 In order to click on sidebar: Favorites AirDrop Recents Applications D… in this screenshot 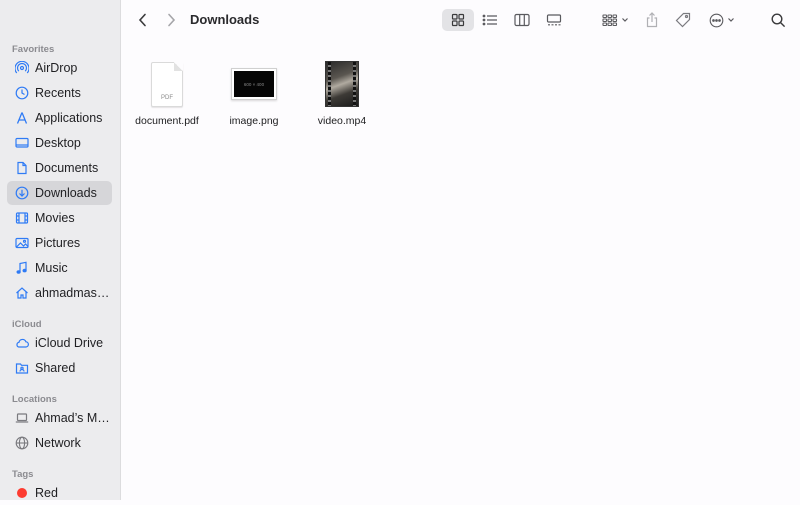, I will do `click(60, 250)`.